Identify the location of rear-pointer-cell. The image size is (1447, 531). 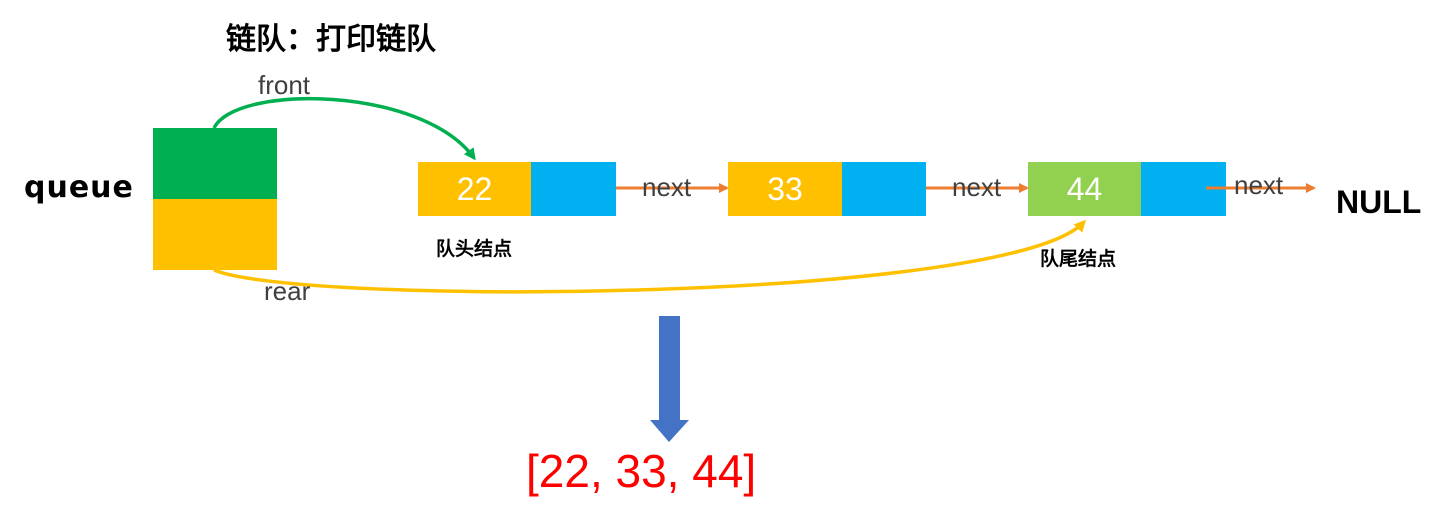
(215, 234).